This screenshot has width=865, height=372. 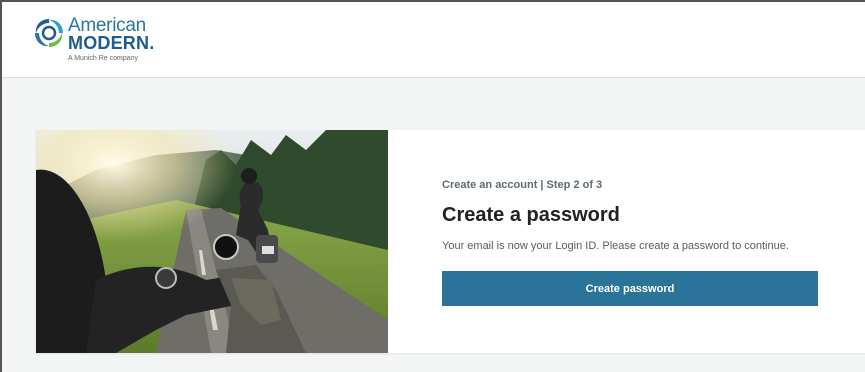 What do you see at coordinates (111, 43) in the screenshot?
I see `brand-name-line2: MODERN.` at bounding box center [111, 43].